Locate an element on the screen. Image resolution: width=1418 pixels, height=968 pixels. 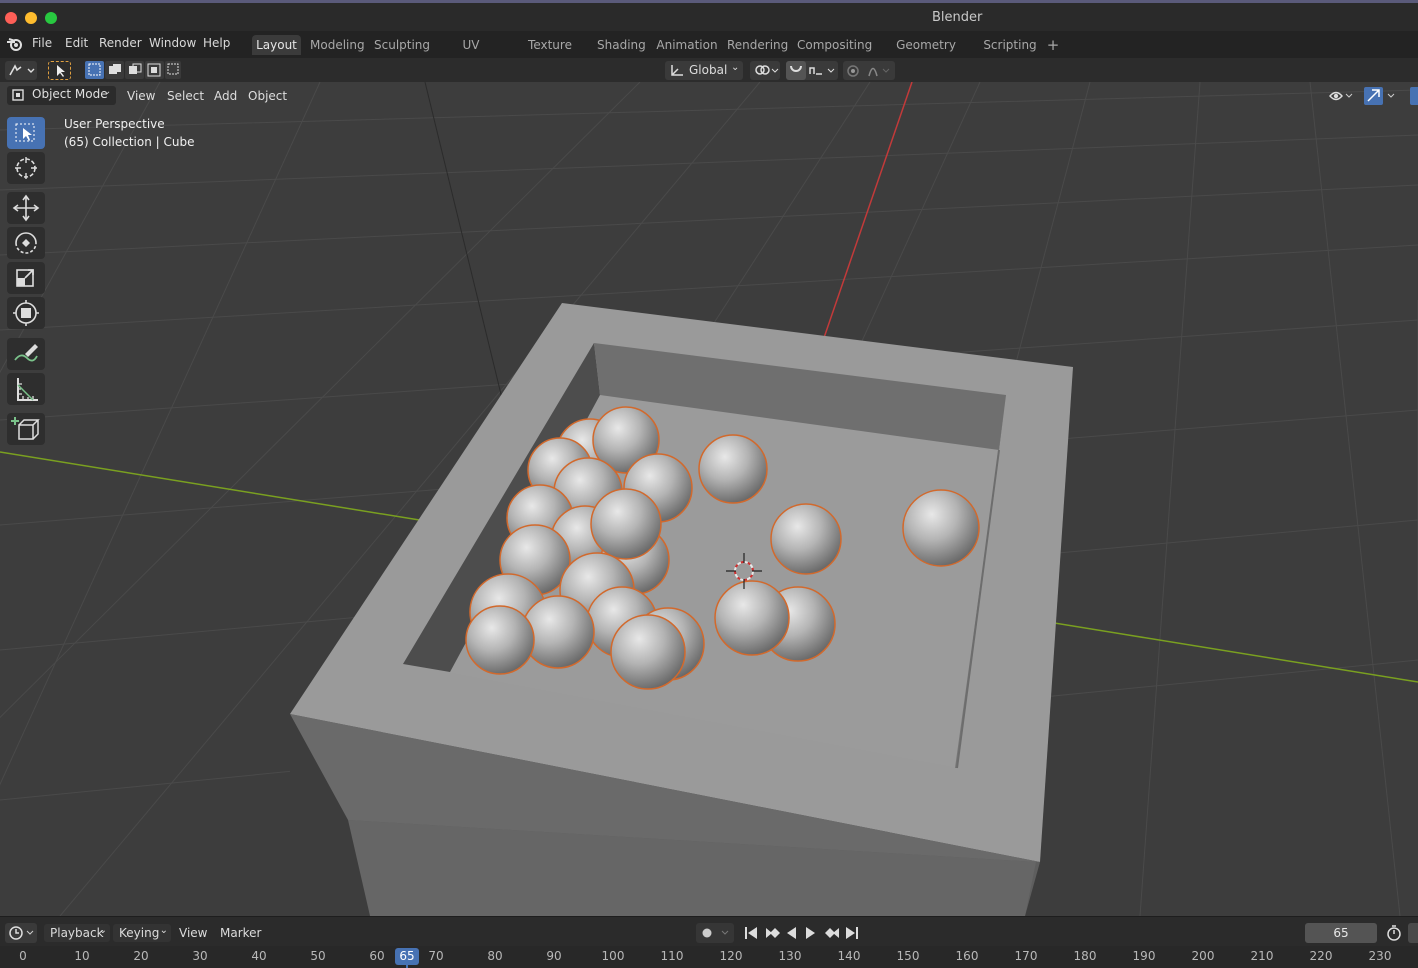
proportional-edit-icon is located at coordinates (868, 71).